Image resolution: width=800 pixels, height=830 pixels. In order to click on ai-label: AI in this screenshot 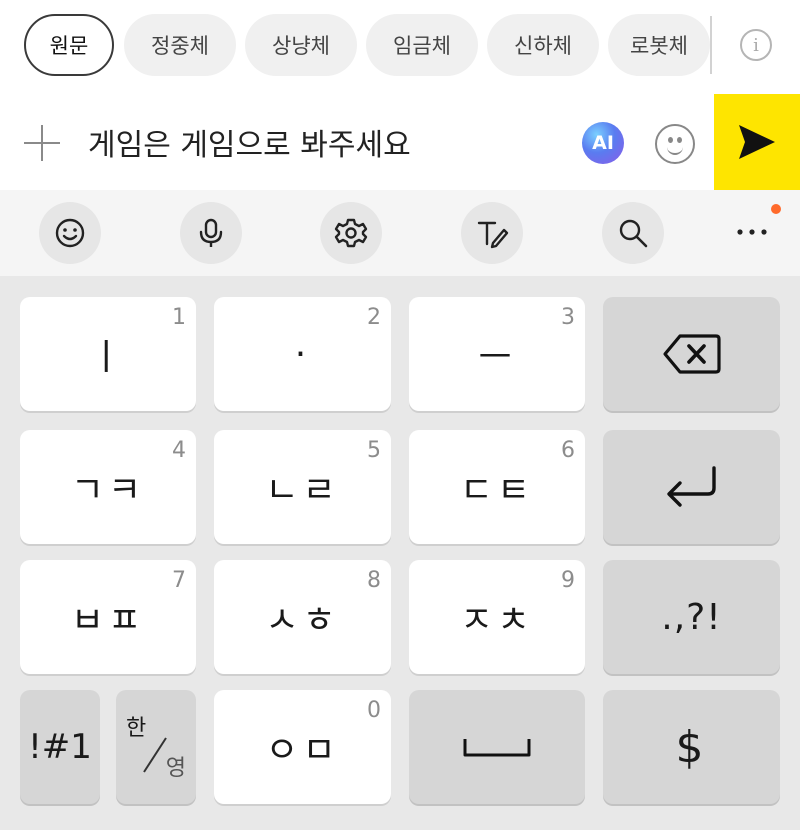, I will do `click(603, 143)`.